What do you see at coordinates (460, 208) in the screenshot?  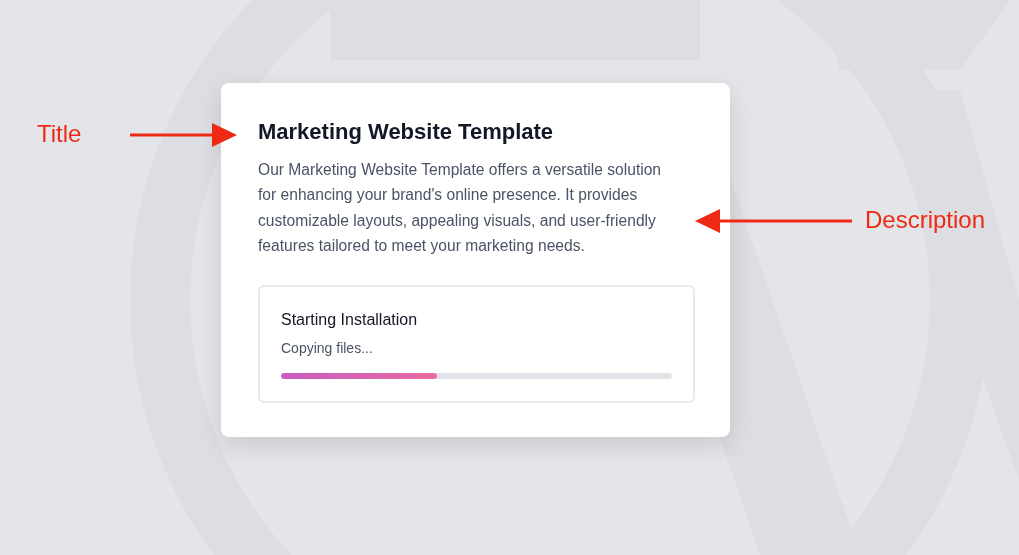 I see `card-description: Our Marketing Website Template offers a versatile solution for enhancing your brand's online presence. It provides customizable layouts, appealing visuals, and user-friendly features tailored to meet your marketing needs.` at bounding box center [460, 208].